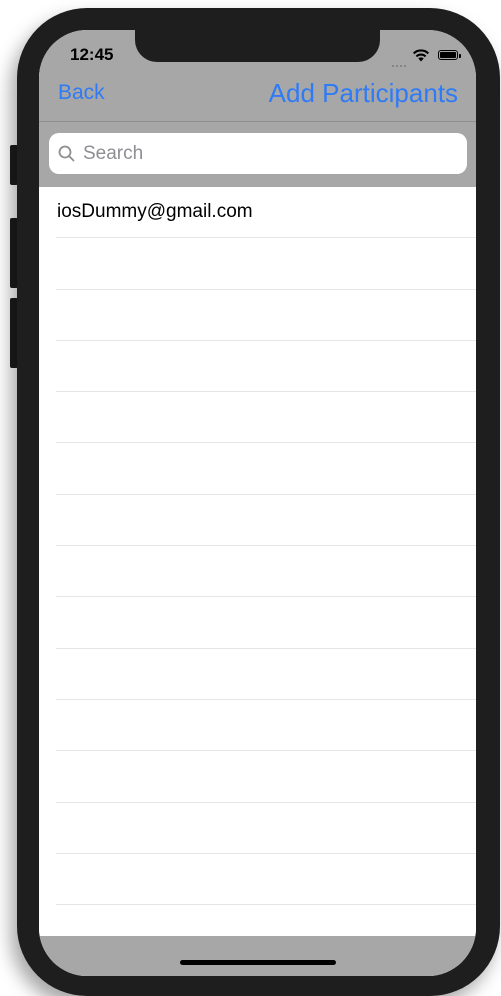  What do you see at coordinates (400, 60) in the screenshot?
I see `signal-dots-icon` at bounding box center [400, 60].